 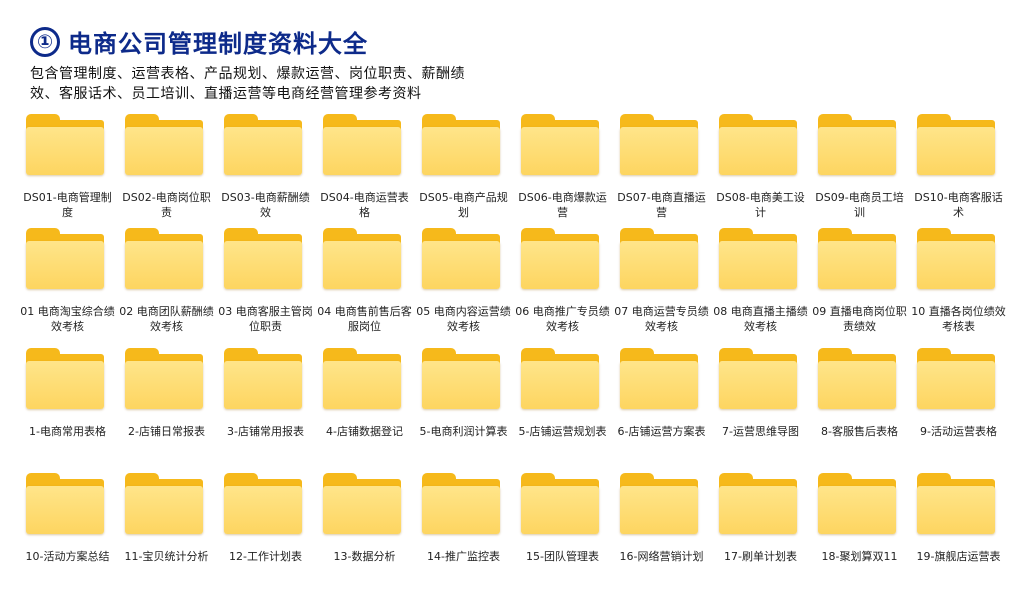 I want to click on folder-label: 01 电商淘宝综合绩效考核, so click(x=67, y=319).